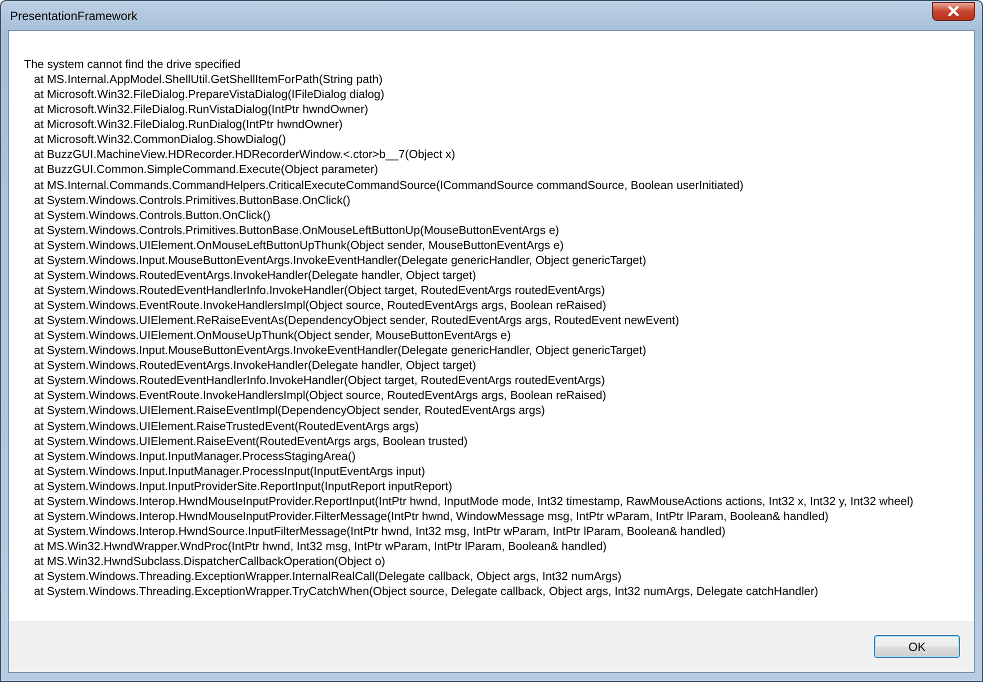 This screenshot has width=983, height=682. I want to click on close-icon, so click(953, 11).